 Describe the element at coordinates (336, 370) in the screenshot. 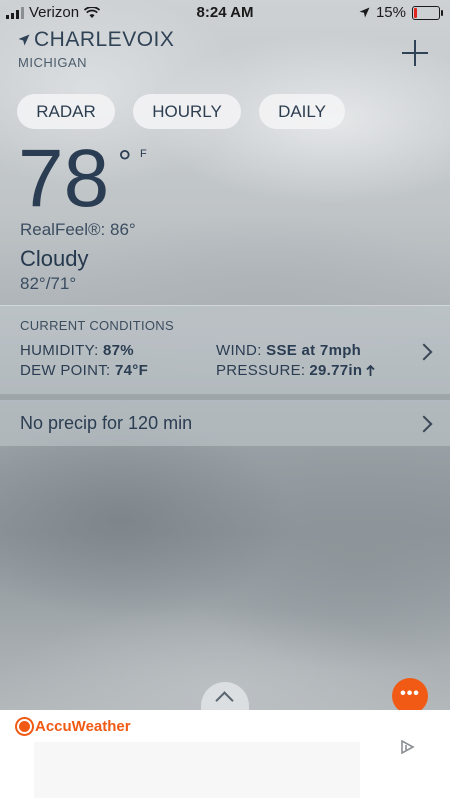

I see `pressure-value: 29.77in` at that location.